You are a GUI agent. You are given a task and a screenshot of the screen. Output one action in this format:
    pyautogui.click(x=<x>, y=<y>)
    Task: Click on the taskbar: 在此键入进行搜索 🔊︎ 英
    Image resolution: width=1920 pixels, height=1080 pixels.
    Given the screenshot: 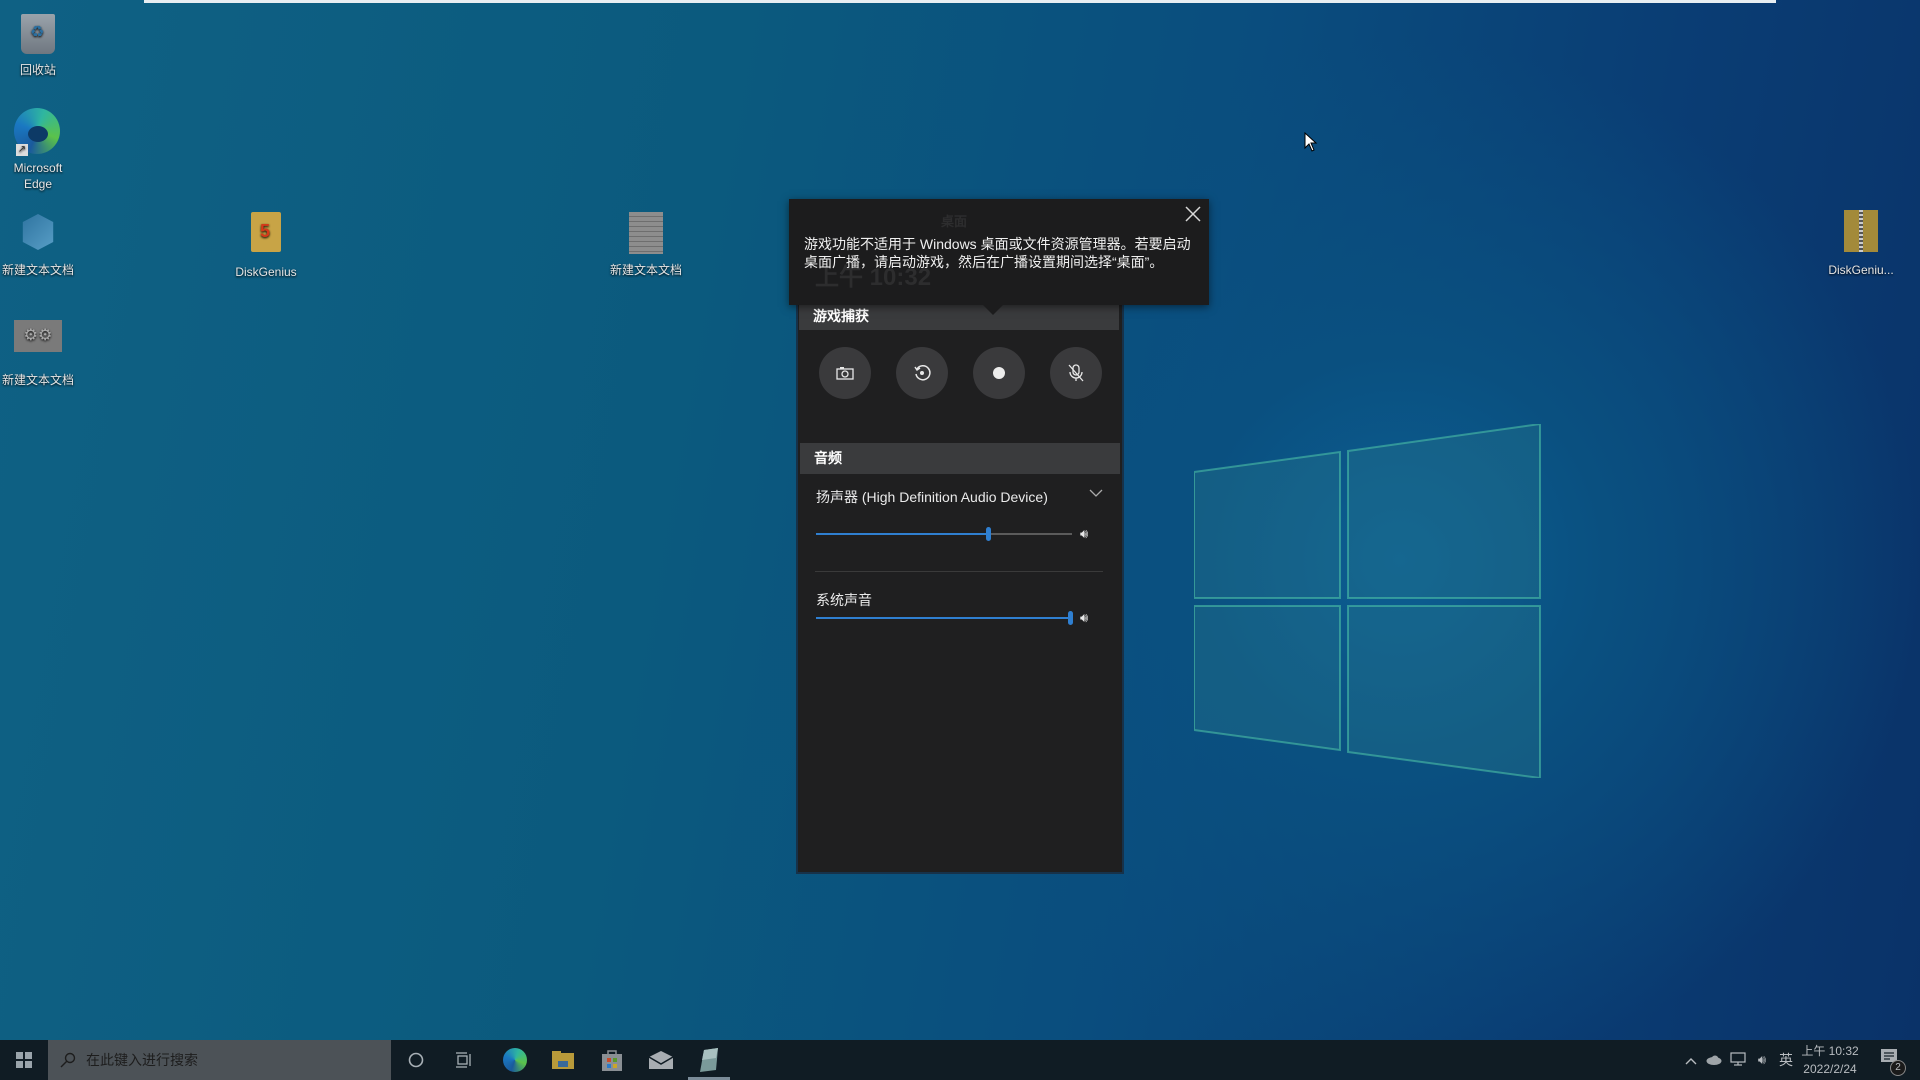 What is the action you would take?
    pyautogui.click(x=960, y=1060)
    